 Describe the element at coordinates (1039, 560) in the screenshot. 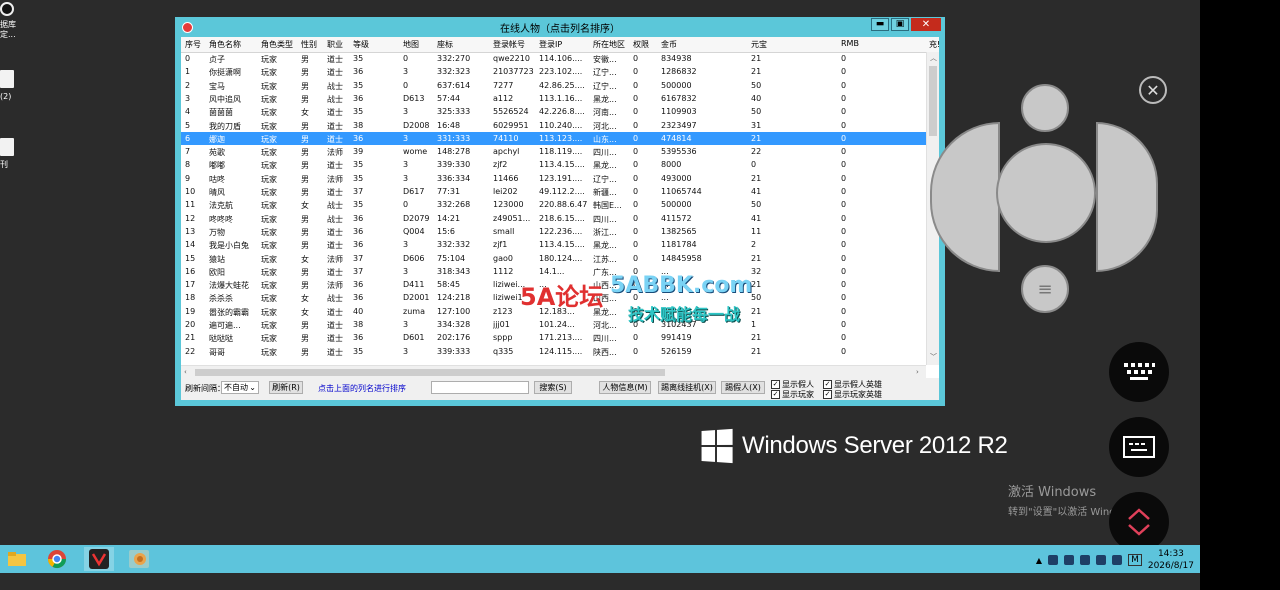

I see `tray-expand-icon: ▲` at that location.